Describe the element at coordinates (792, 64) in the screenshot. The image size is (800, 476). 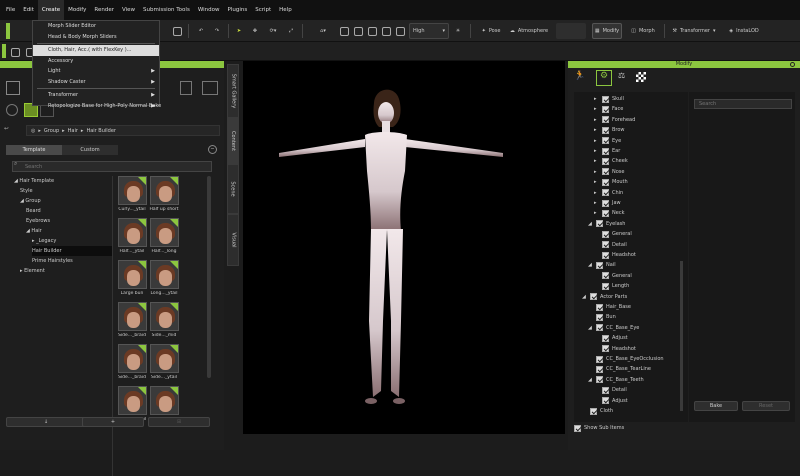
I see `close-icon` at that location.